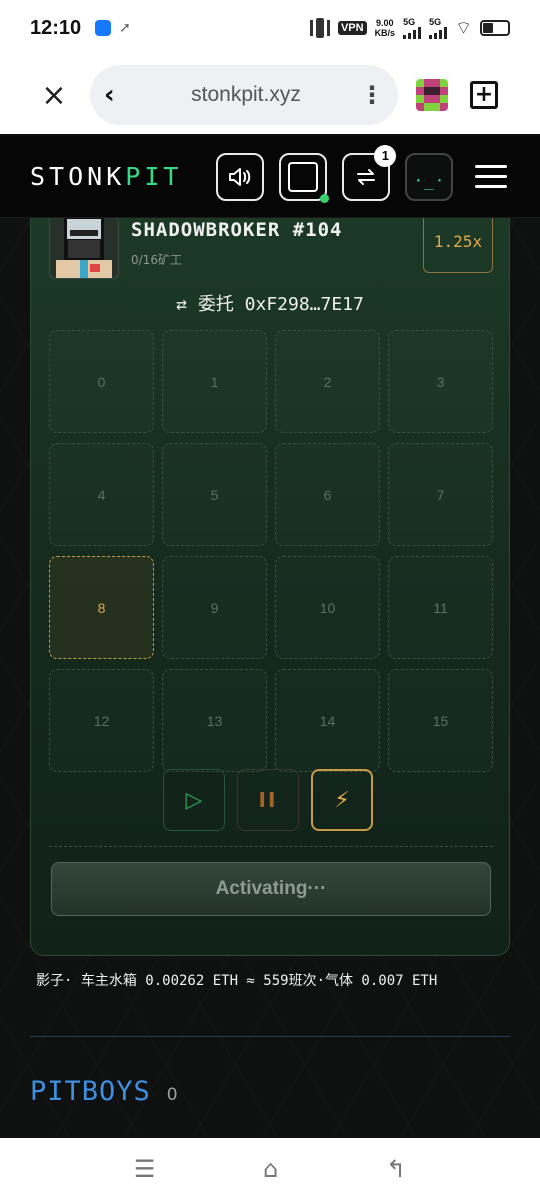 The width and height of the screenshot is (540, 1200). I want to click on swap-button: 1, so click(369, 172).